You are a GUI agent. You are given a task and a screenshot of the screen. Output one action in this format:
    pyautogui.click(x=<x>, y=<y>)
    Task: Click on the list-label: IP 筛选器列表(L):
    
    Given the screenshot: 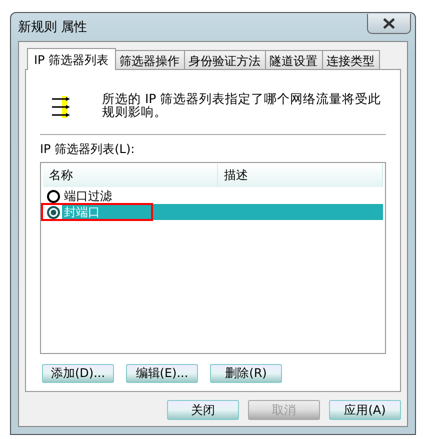 What is the action you would take?
    pyautogui.click(x=88, y=149)
    